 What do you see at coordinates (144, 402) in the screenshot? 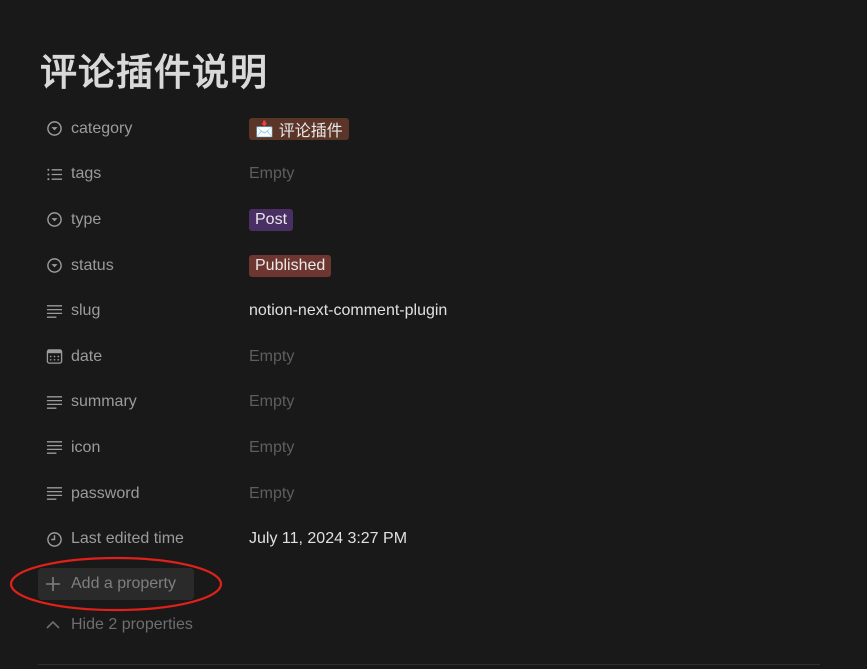
I see `property-name-summary: summary` at bounding box center [144, 402].